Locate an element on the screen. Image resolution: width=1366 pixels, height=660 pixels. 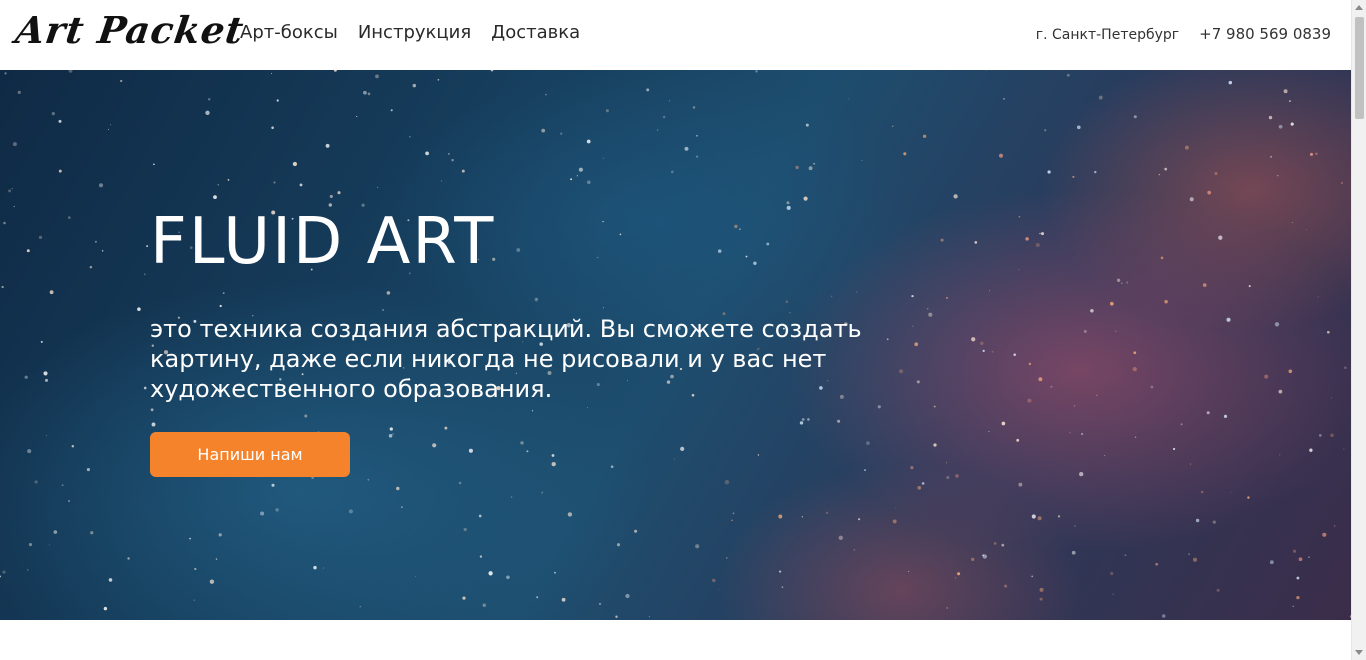
nav-link-instructions: Инструкция is located at coordinates (414, 32).